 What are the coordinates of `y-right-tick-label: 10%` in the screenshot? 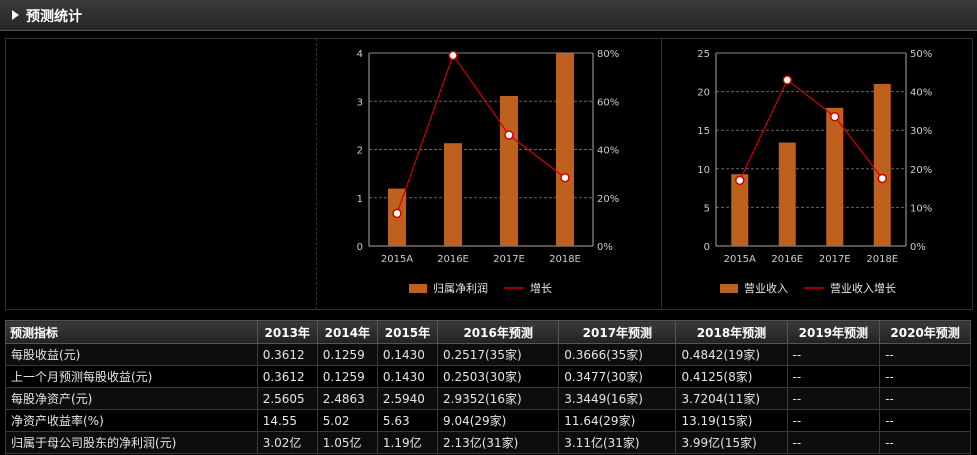 It's located at (921, 208).